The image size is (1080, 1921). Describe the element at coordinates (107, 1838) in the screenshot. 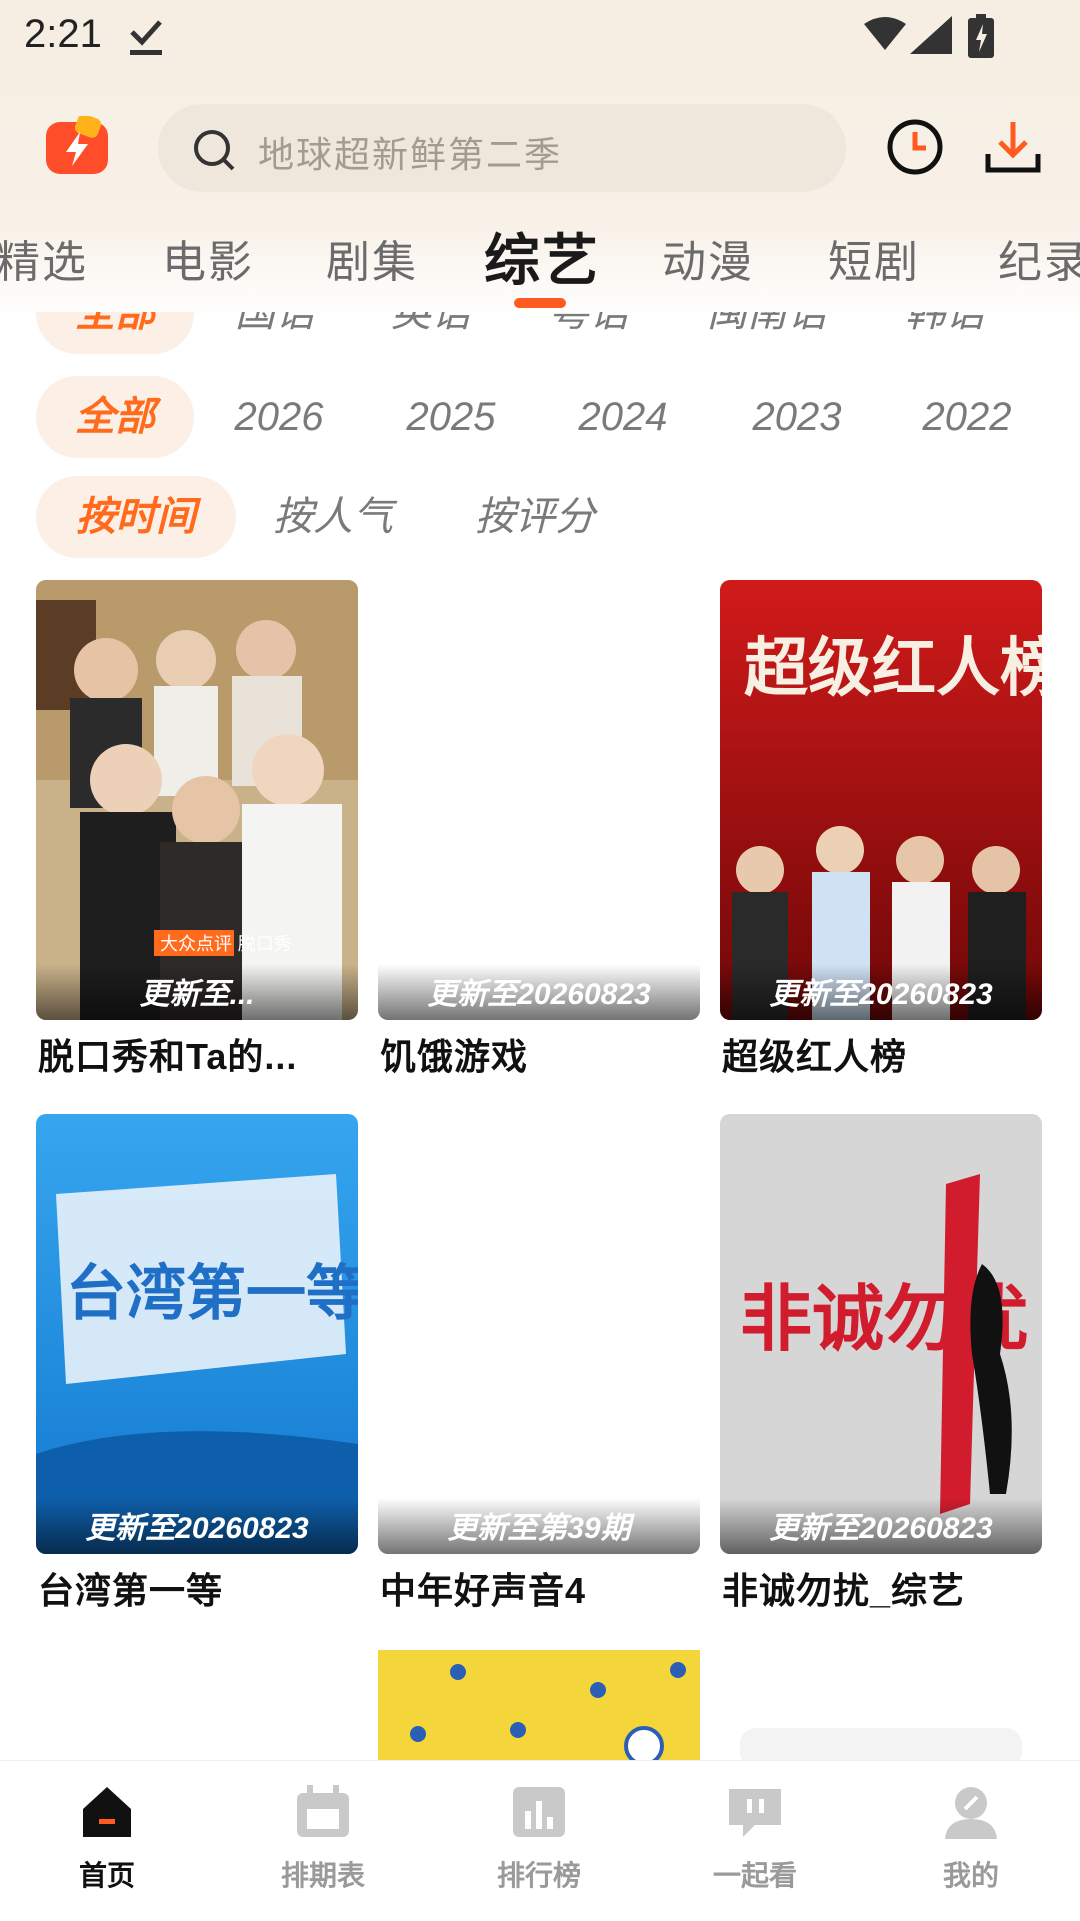

I see `nav-home: 首页` at that location.